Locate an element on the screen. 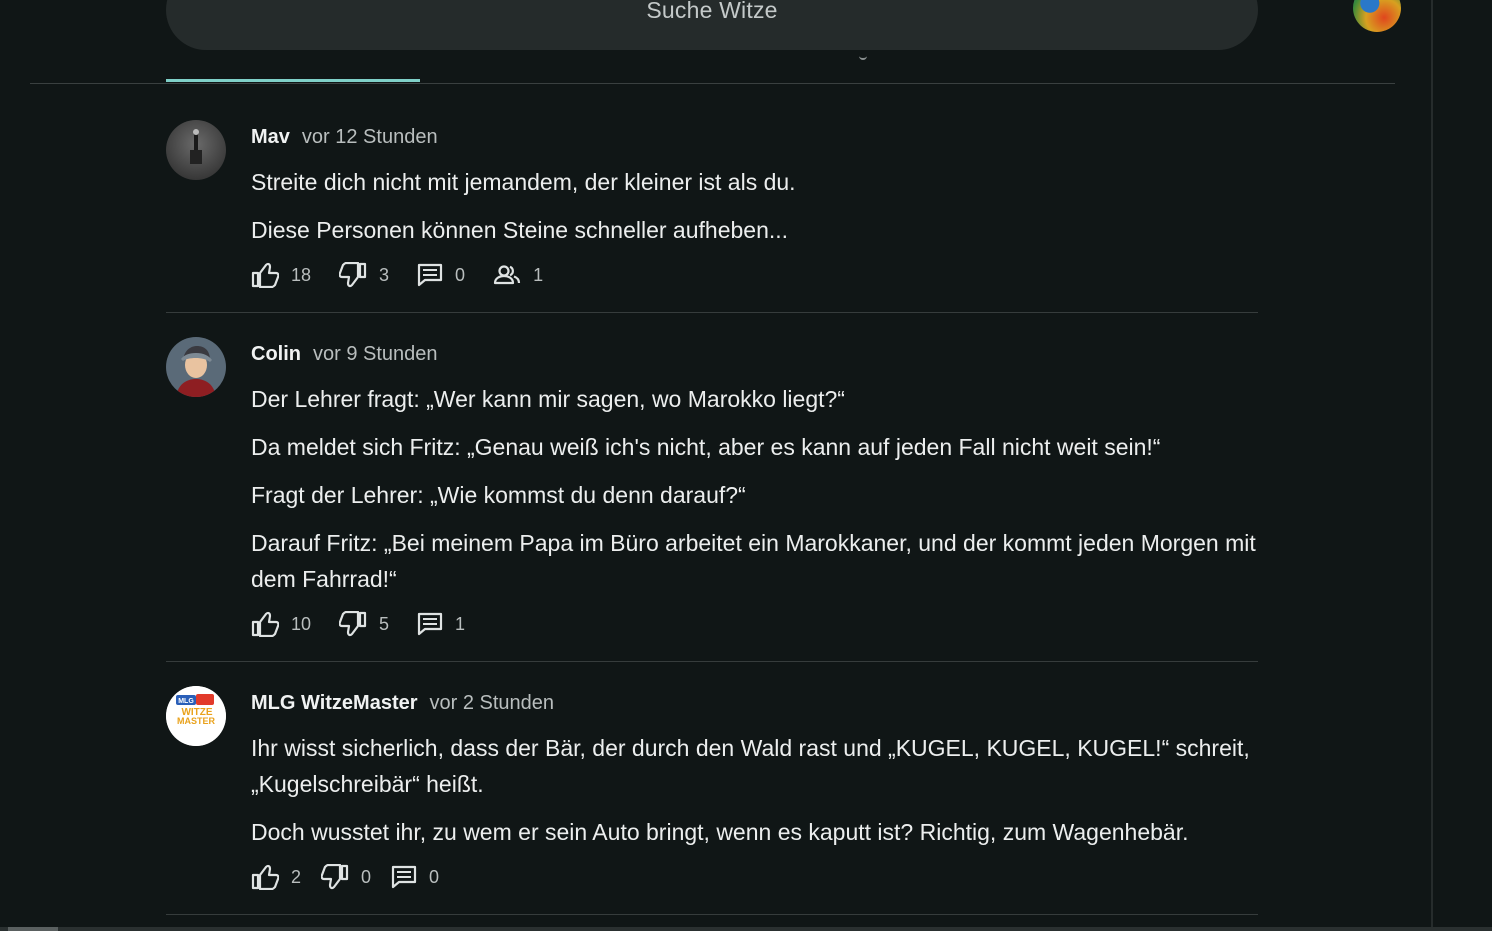  dislike-count: 3 is located at coordinates (384, 274).